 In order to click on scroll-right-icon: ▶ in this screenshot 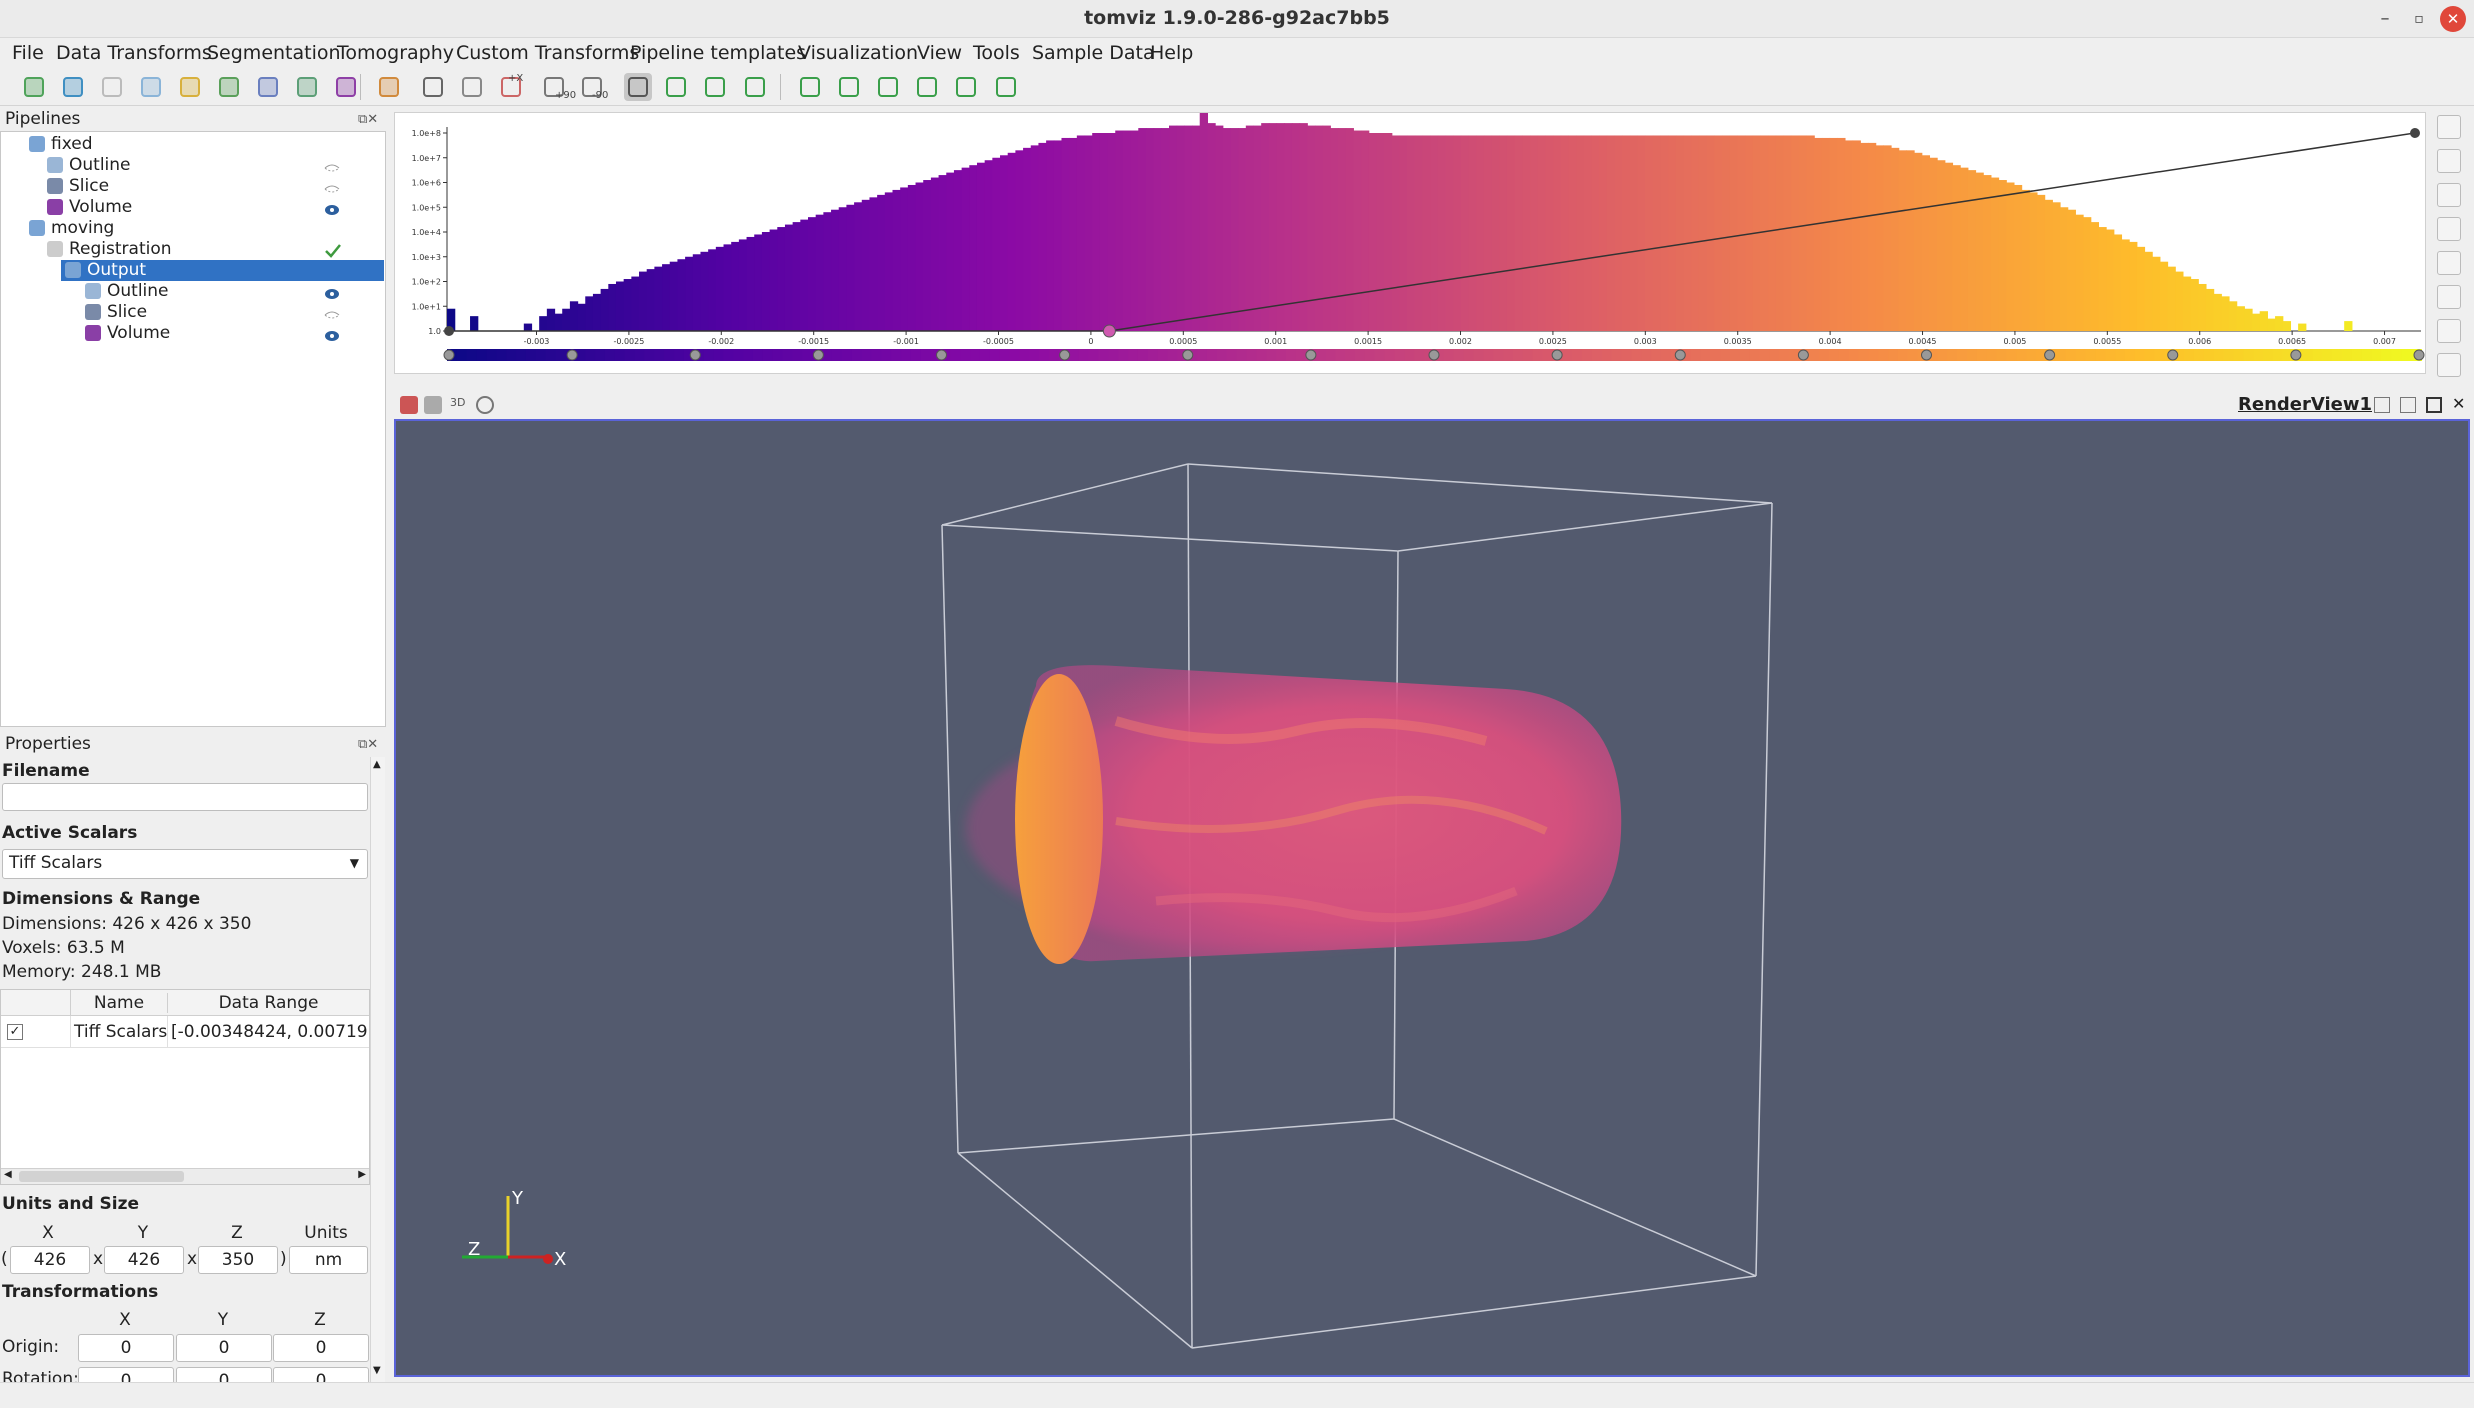, I will do `click(362, 1174)`.